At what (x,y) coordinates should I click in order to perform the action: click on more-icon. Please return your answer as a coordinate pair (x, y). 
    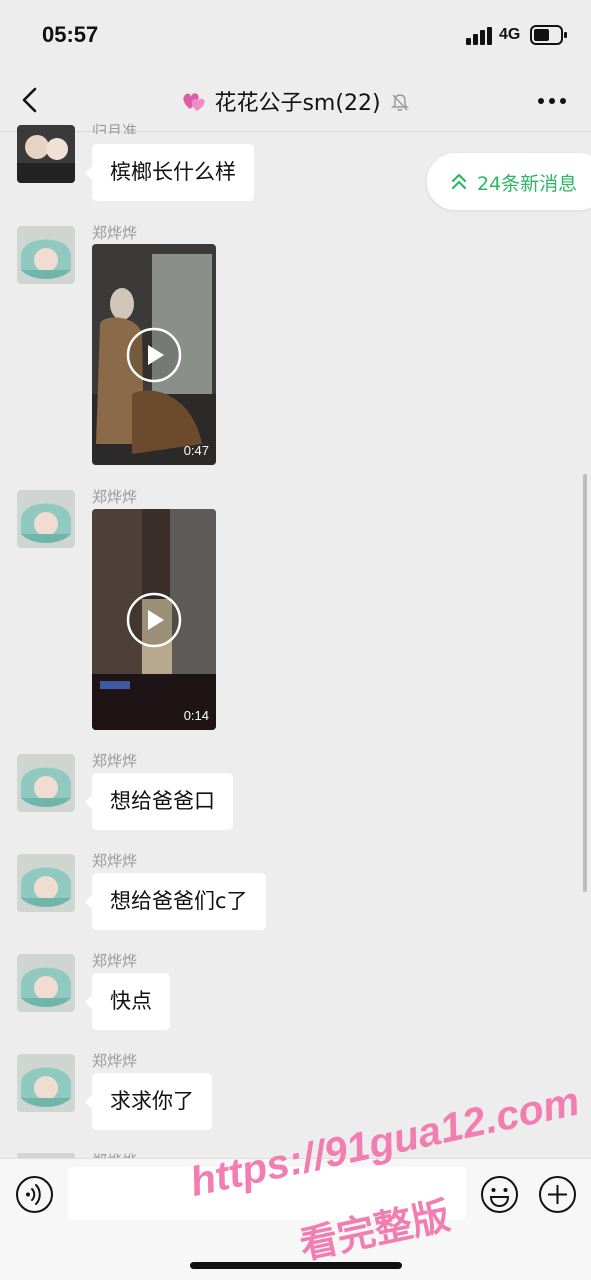
    Looking at the image, I should click on (552, 101).